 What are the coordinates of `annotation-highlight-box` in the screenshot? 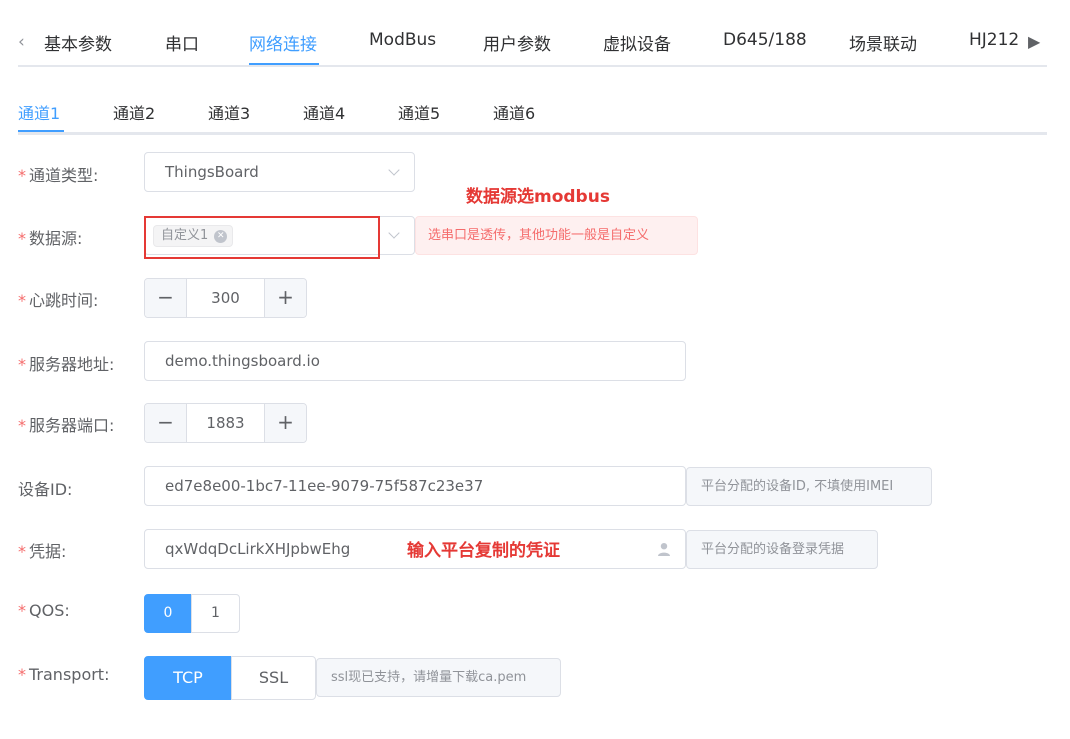 It's located at (262, 237).